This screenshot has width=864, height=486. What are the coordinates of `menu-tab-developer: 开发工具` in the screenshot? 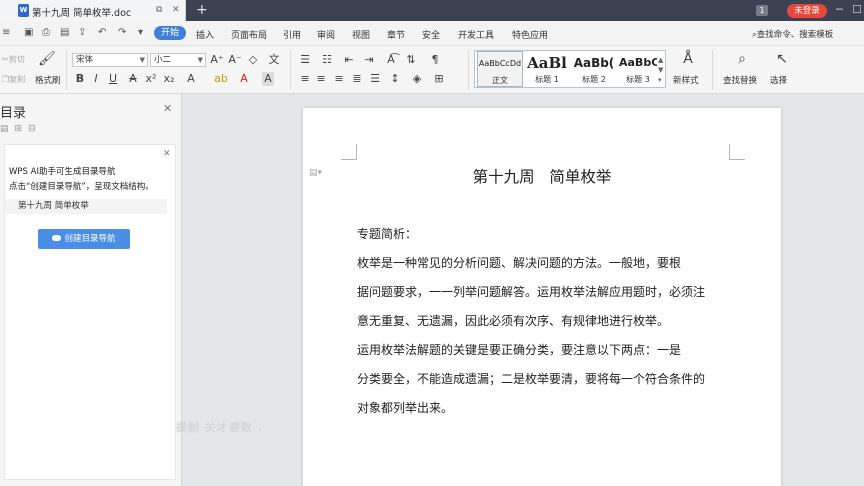 It's located at (476, 34).